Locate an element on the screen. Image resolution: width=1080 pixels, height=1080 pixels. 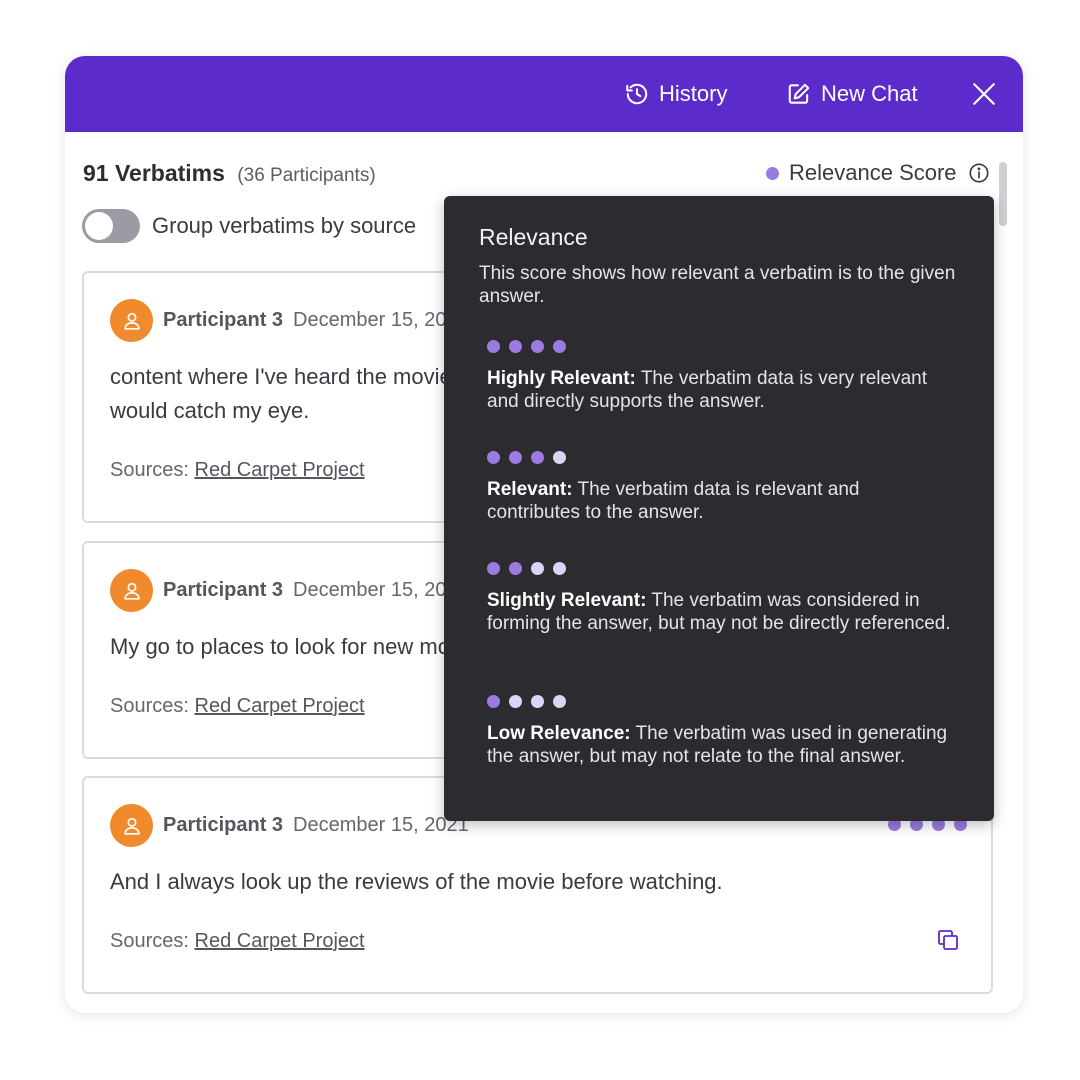
relevance-level-name: Slightly Relevant: is located at coordinates (567, 600).